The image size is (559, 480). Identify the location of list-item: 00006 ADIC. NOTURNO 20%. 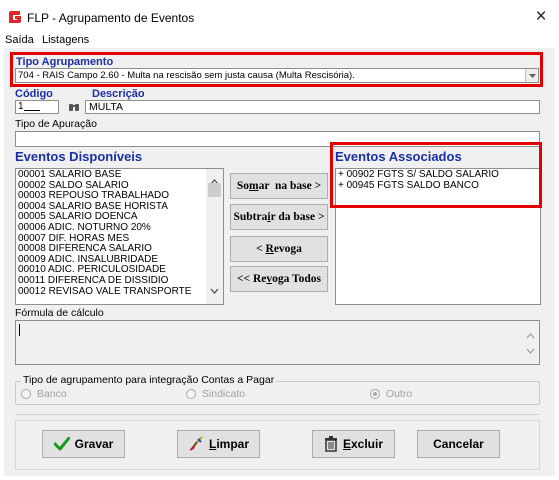
(119, 228).